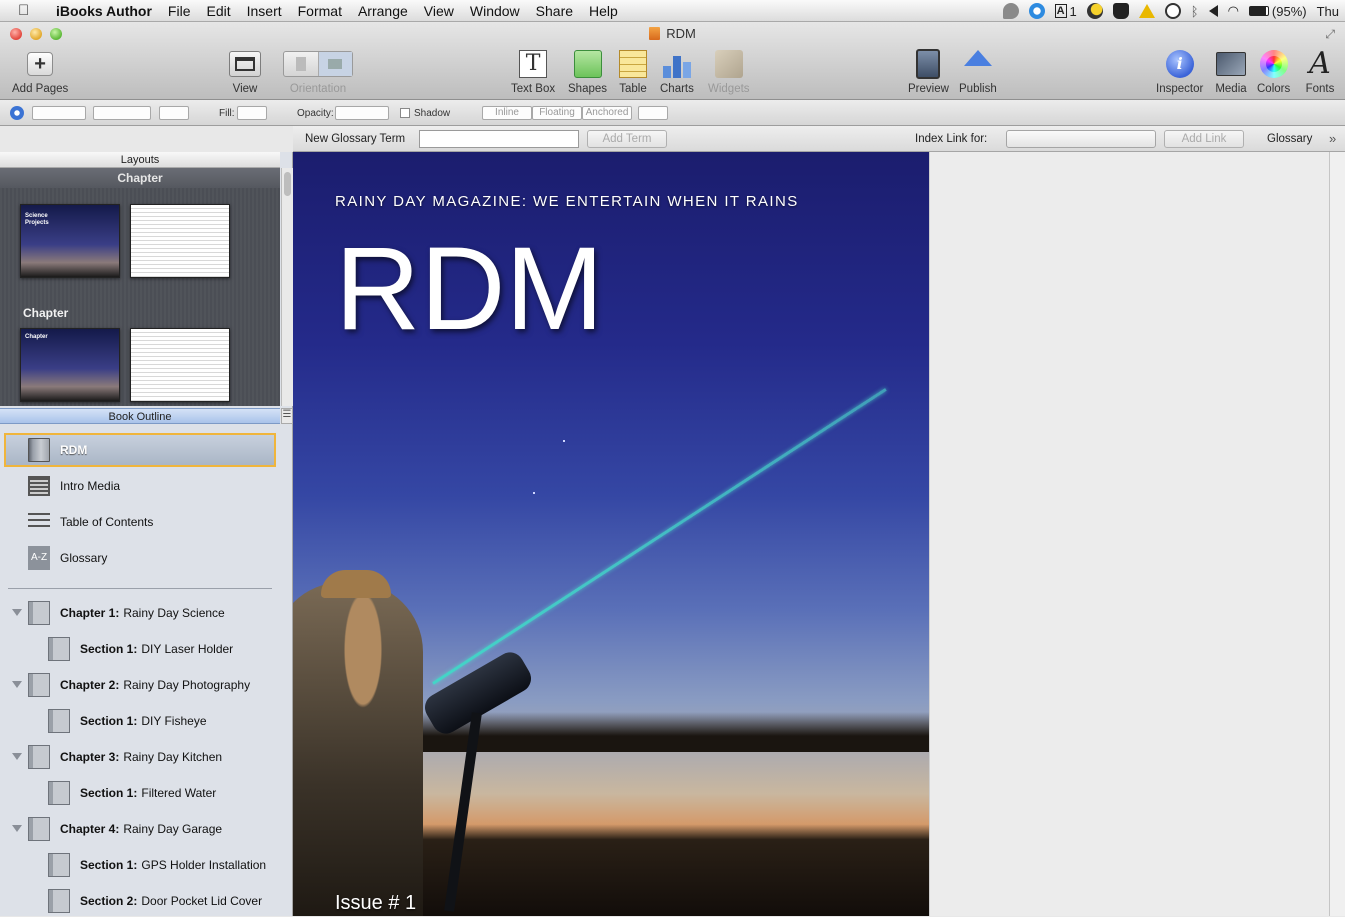 This screenshot has width=1345, height=917. What do you see at coordinates (90, 757) in the screenshot?
I see `chapter-prefix: Chapter 3:` at bounding box center [90, 757].